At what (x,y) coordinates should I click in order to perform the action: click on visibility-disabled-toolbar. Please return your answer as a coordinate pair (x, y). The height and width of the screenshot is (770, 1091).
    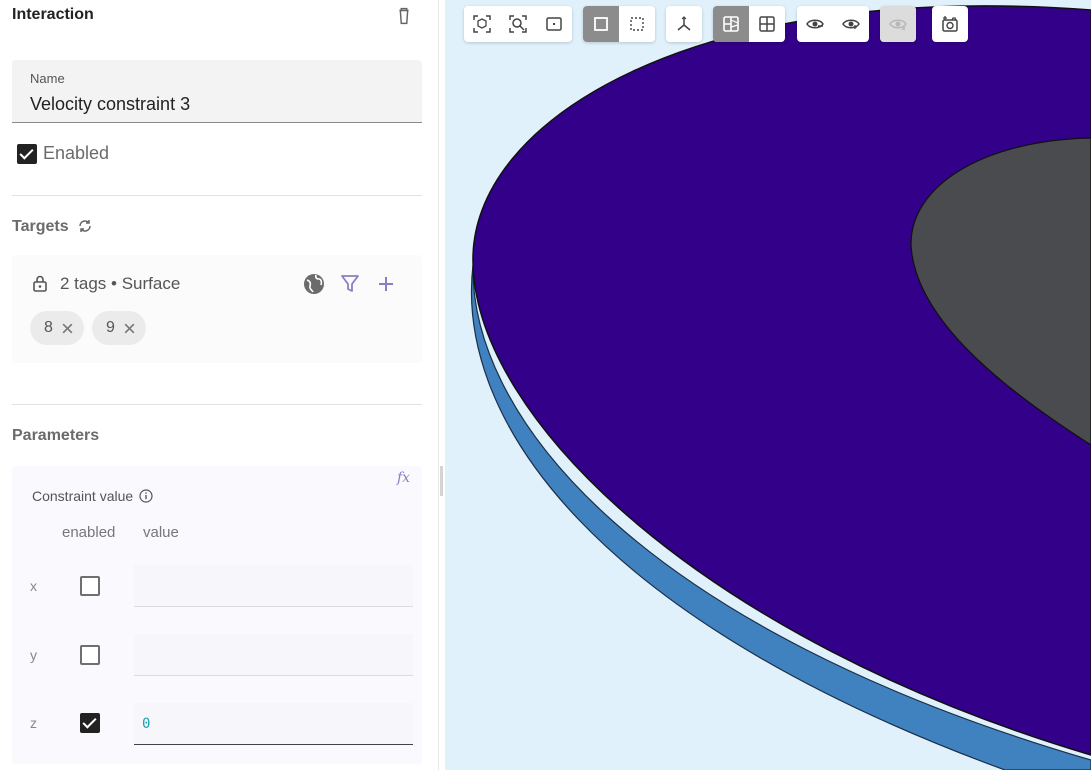
    Looking at the image, I should click on (898, 24).